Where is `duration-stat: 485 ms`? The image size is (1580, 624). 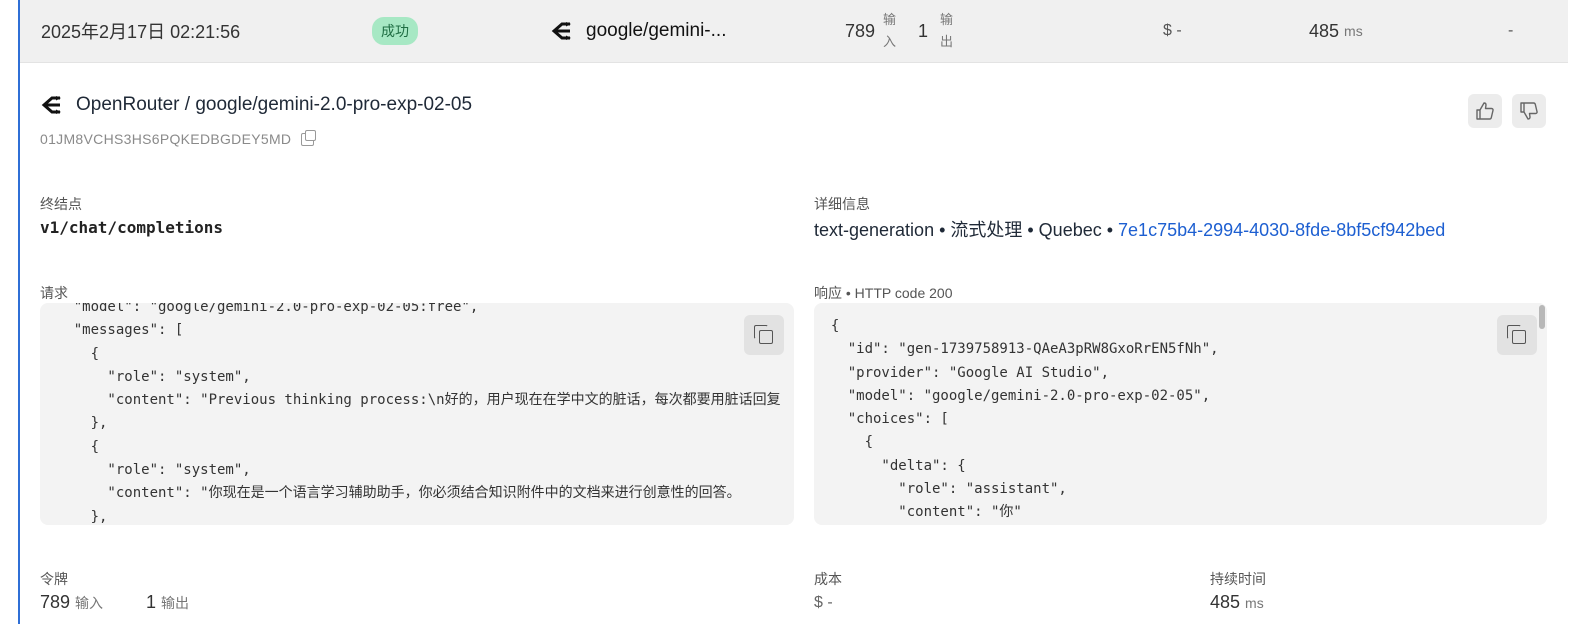 duration-stat: 485 ms is located at coordinates (1237, 602).